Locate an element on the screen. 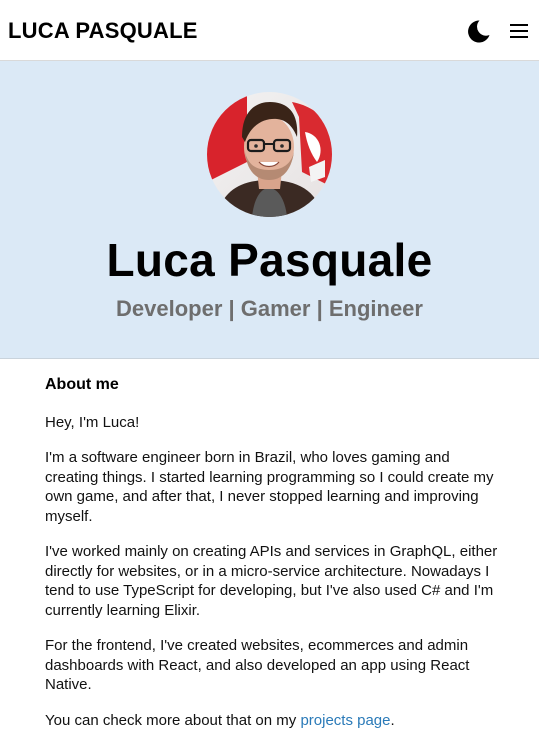 The width and height of the screenshot is (539, 754). moon-icon is located at coordinates (479, 31).